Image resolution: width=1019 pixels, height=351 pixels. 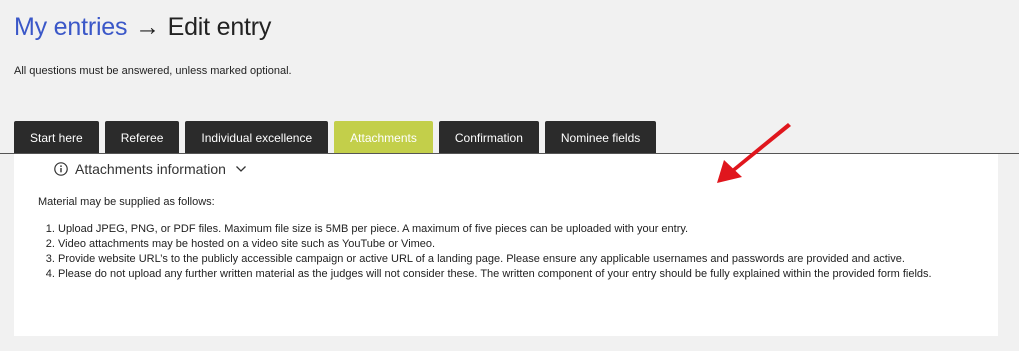 What do you see at coordinates (383, 137) in the screenshot?
I see `tab-attachments: Attachments` at bounding box center [383, 137].